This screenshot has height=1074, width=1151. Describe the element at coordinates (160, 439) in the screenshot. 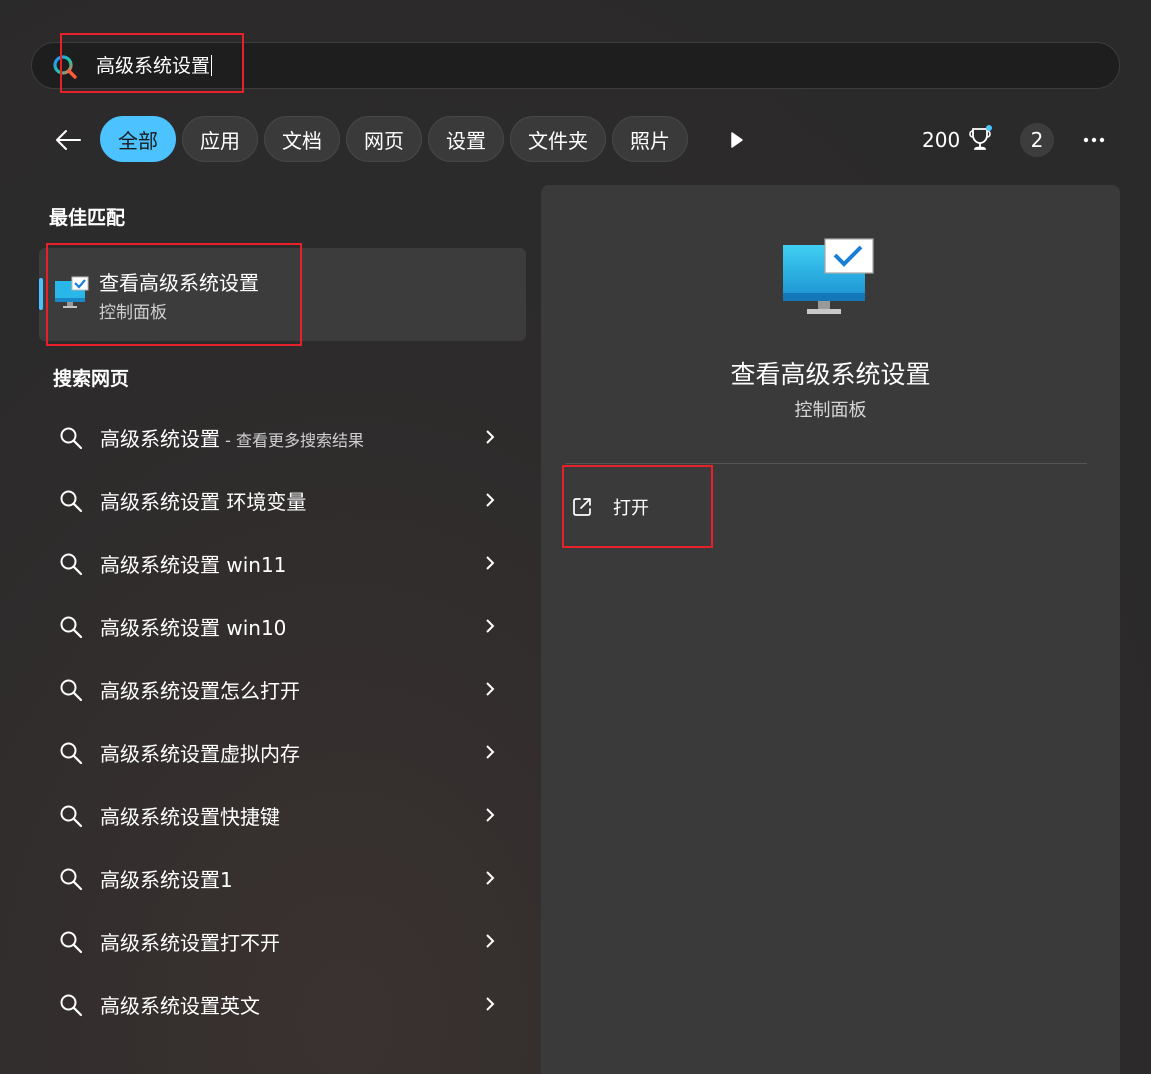

I see `web-result-query: 高级系统设置` at that location.